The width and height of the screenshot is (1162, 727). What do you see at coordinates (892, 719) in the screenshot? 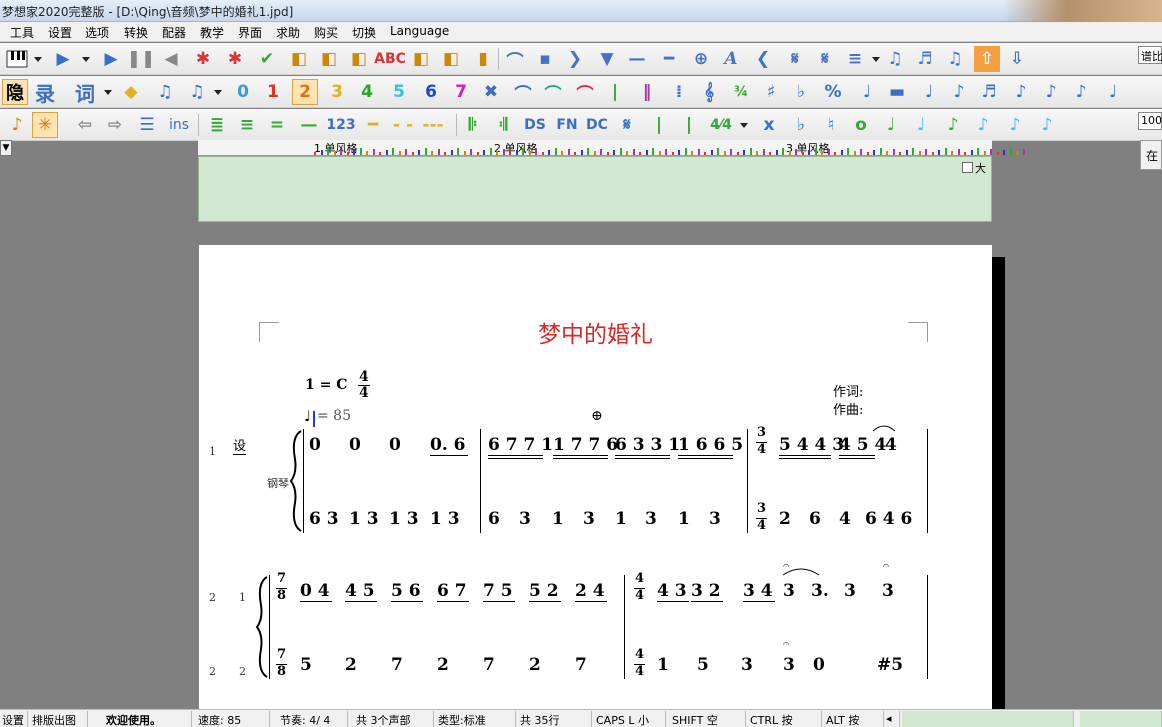
I see `chevron-left-icon: ◂` at bounding box center [892, 719].